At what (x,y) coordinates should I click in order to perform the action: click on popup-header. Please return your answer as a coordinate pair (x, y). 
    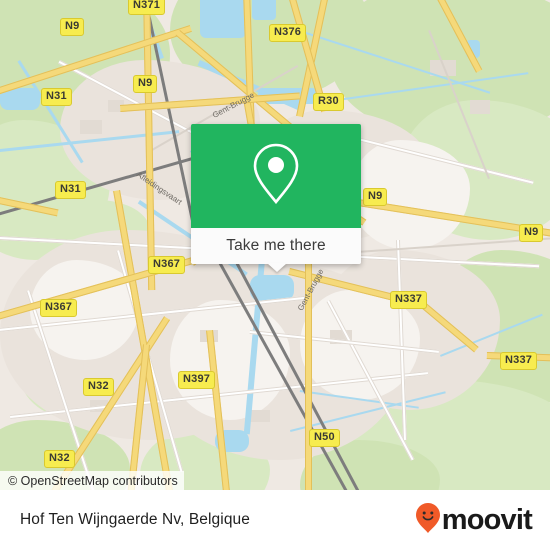
    Looking at the image, I should click on (276, 176).